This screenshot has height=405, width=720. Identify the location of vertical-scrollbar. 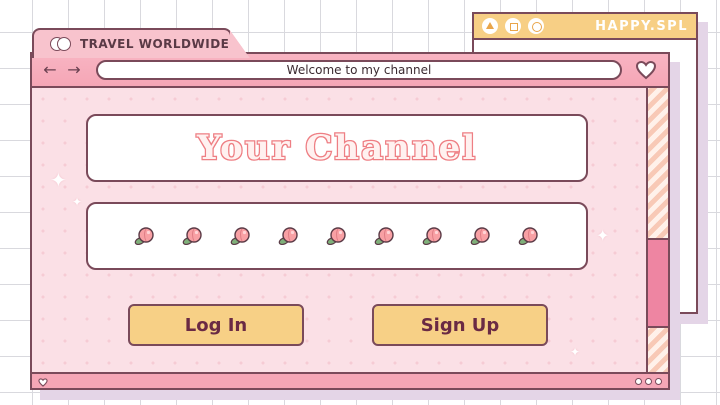
(657, 231).